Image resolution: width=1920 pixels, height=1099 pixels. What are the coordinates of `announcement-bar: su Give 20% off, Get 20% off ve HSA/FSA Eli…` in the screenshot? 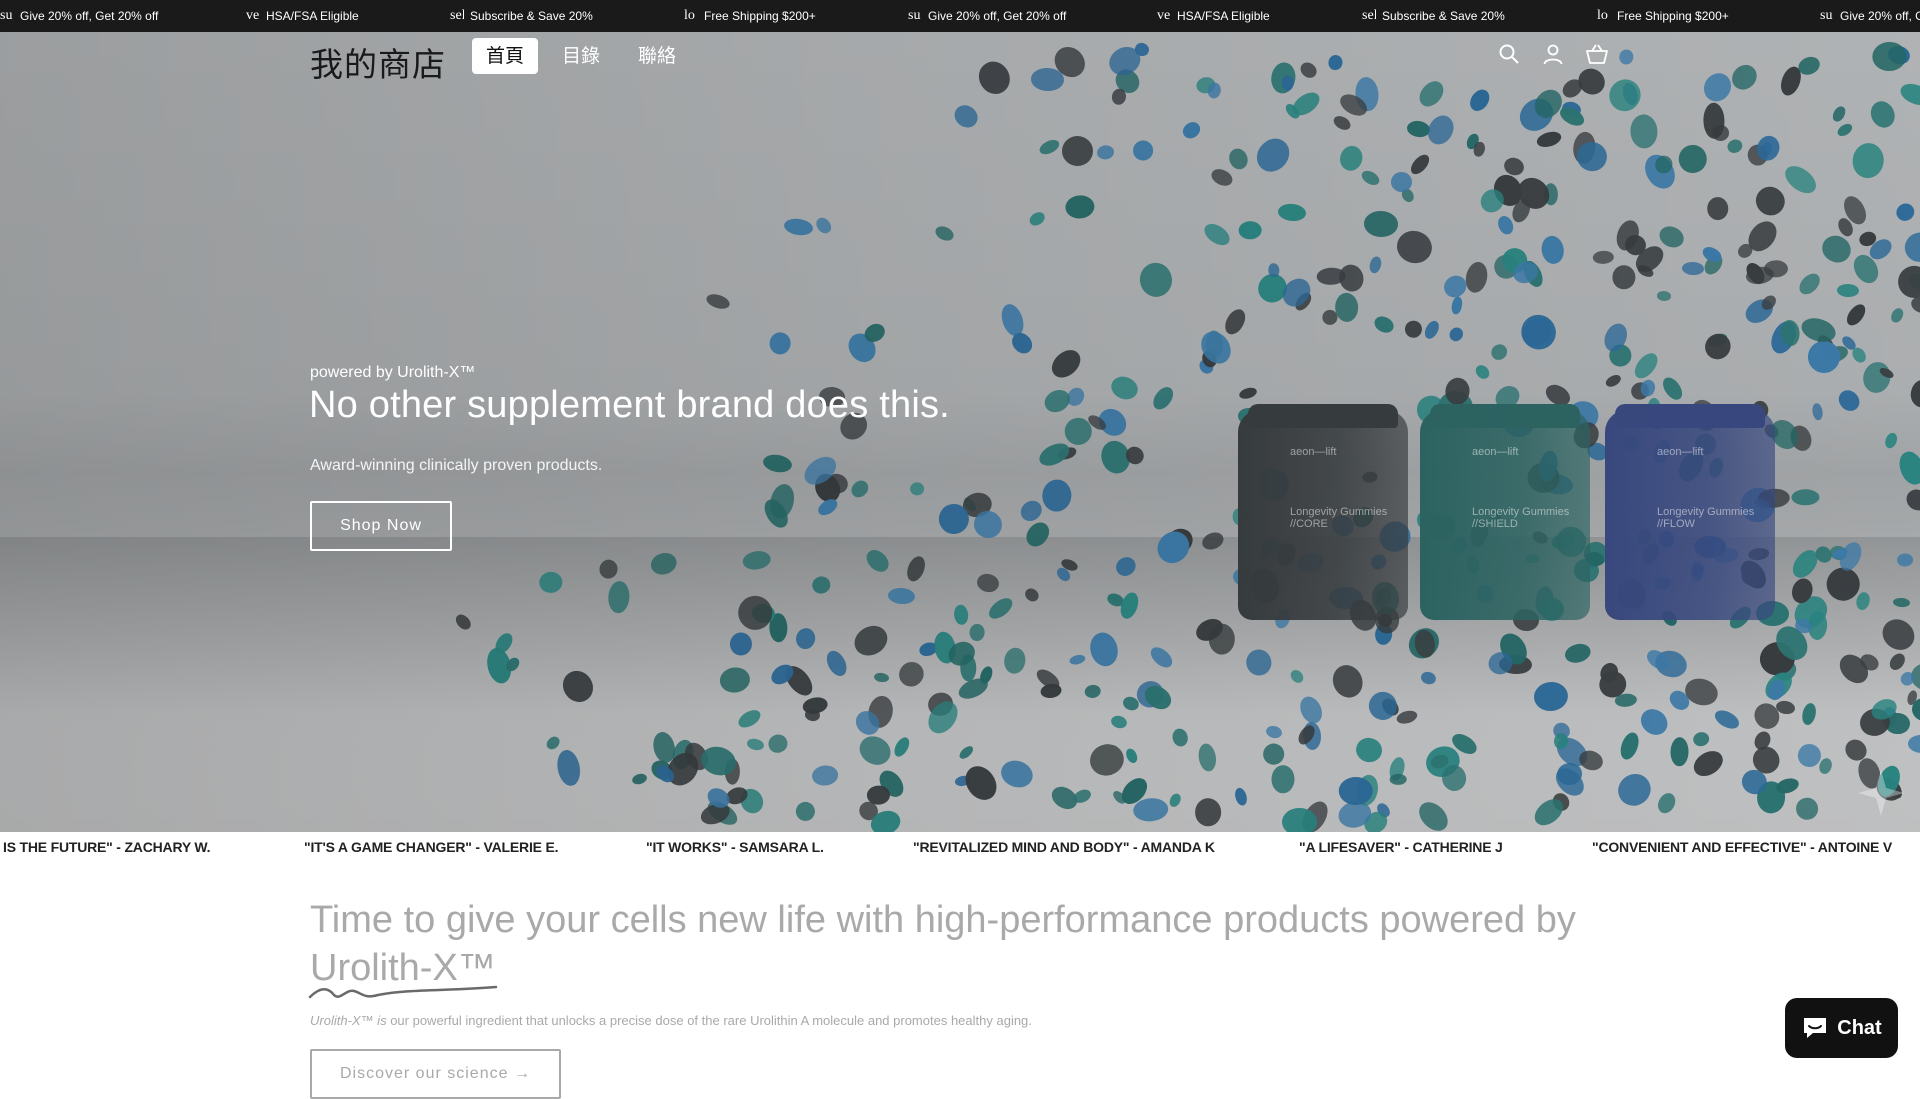 It's located at (960, 16).